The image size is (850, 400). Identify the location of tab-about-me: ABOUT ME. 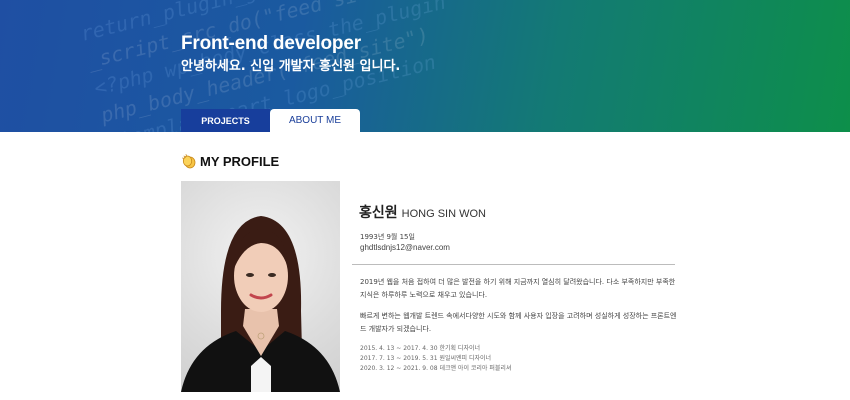
(315, 120).